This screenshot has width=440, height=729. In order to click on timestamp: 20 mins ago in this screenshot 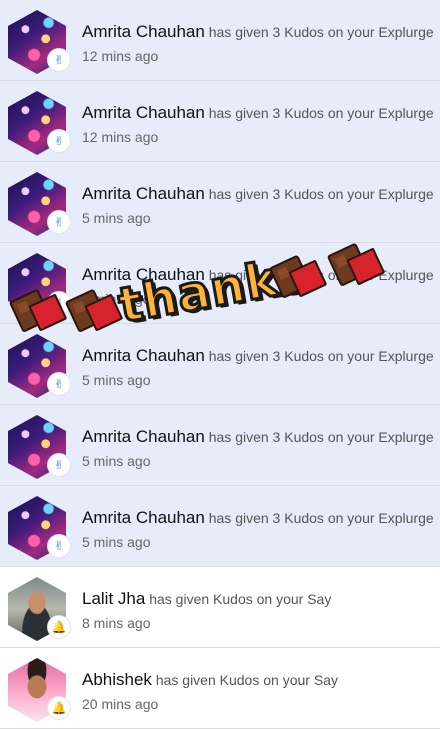, I will do `click(120, 704)`.